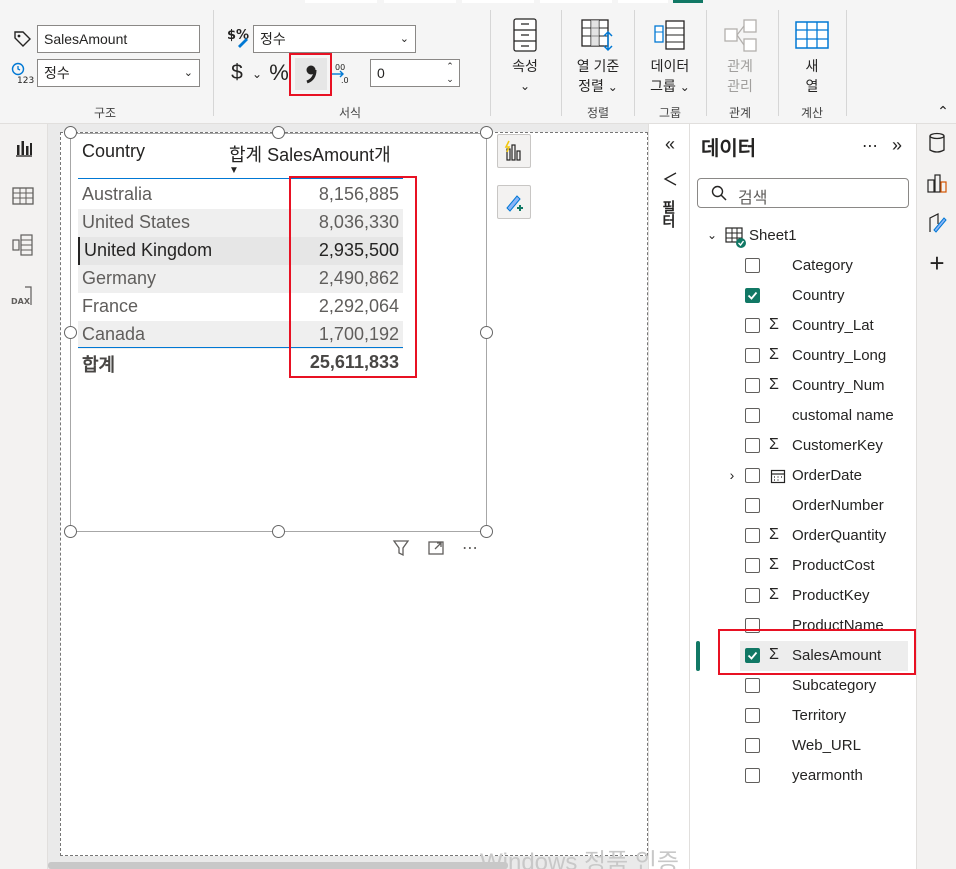 The height and width of the screenshot is (869, 956). I want to click on activation-watermark: Windows 정품 인증, so click(580, 859).